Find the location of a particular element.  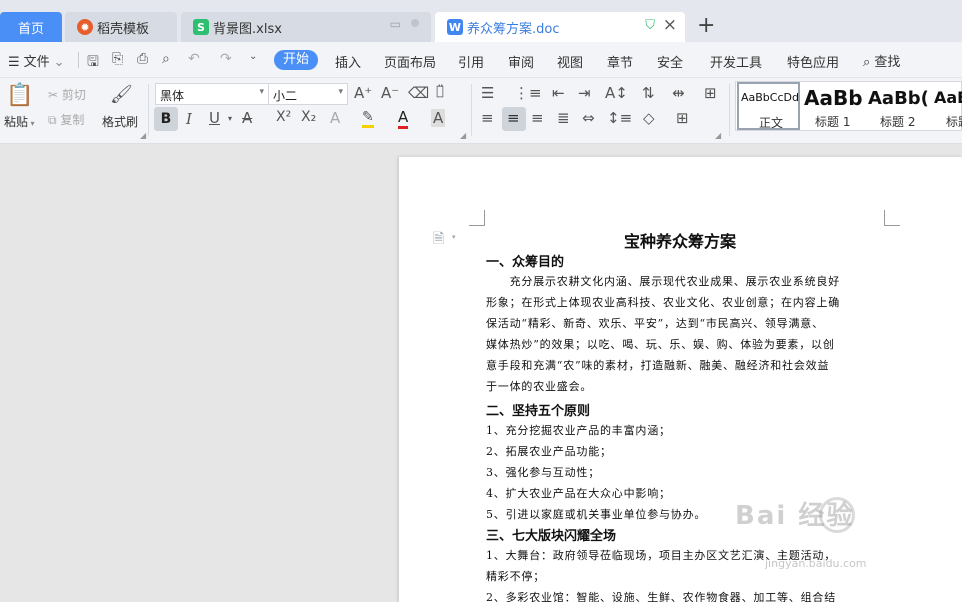

paragraph-line: 3、强化参与互动性； is located at coordinates (543, 472).